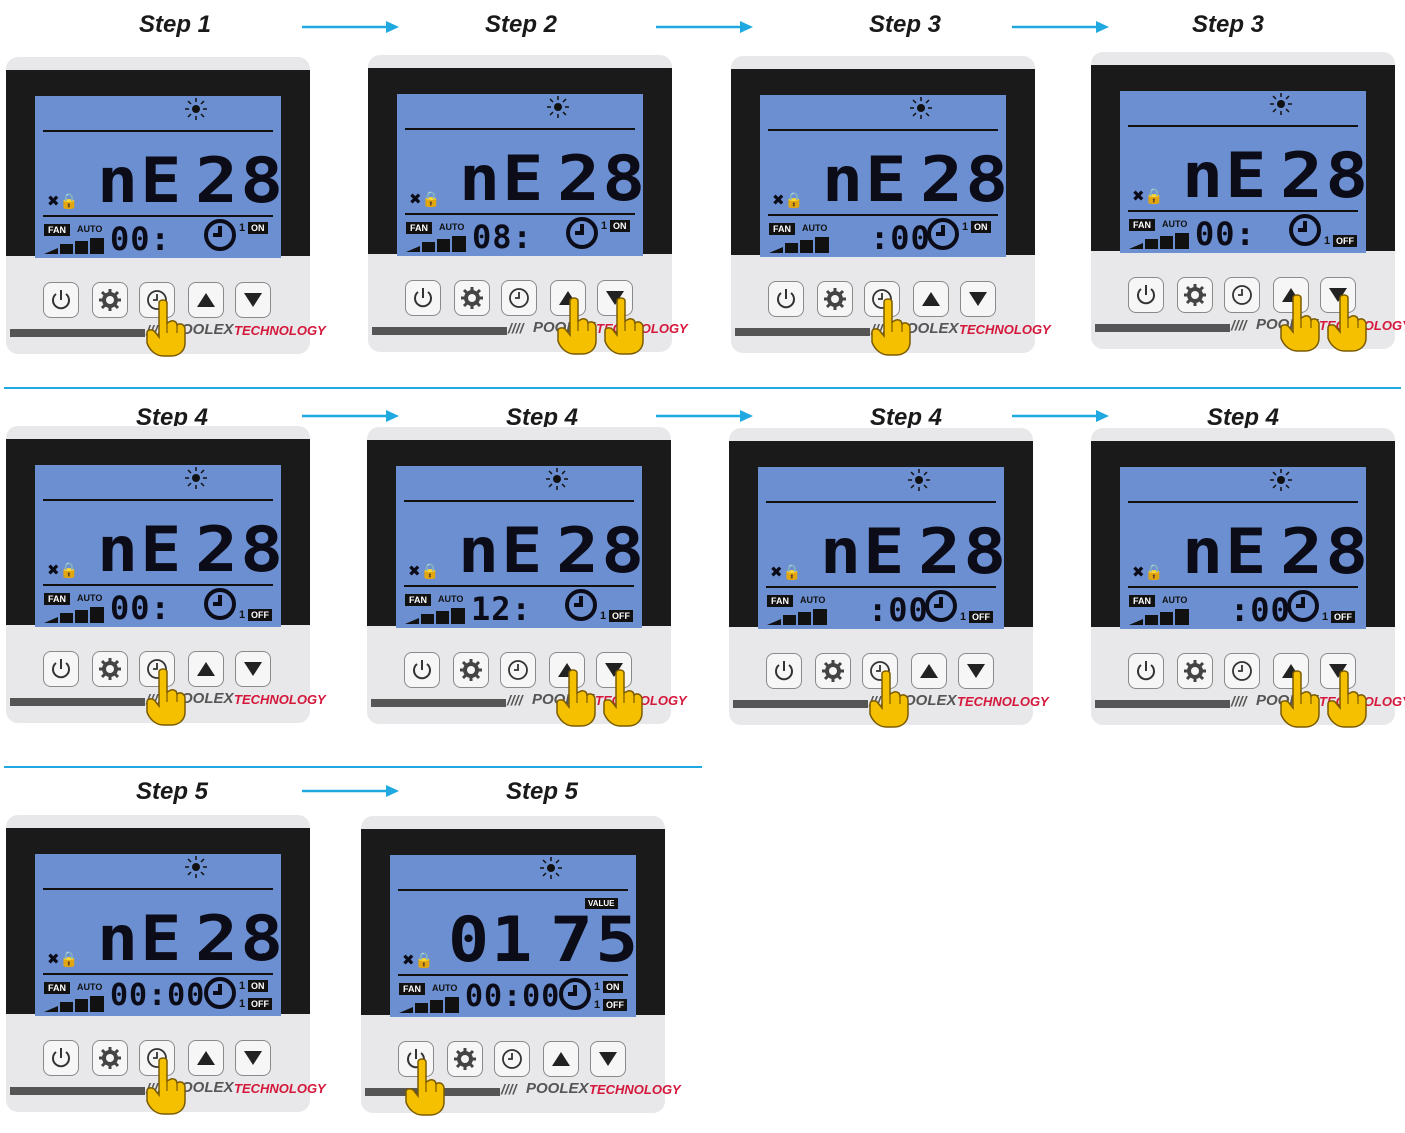  I want to click on lcd-display: VALUE 01 75 ✖🔒 FAN AUTO 00:00 1 ON 1 OFF, so click(514, 936).